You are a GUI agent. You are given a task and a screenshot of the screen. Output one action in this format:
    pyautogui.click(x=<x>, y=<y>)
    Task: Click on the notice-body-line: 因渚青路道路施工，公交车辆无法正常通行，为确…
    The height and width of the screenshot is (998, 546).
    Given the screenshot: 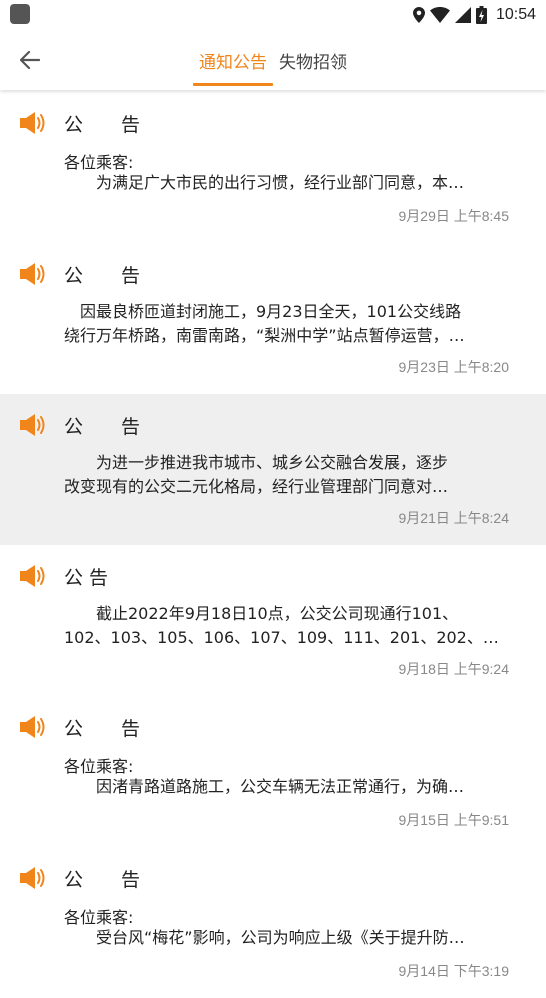 What is the action you would take?
    pyautogui.click(x=264, y=786)
    